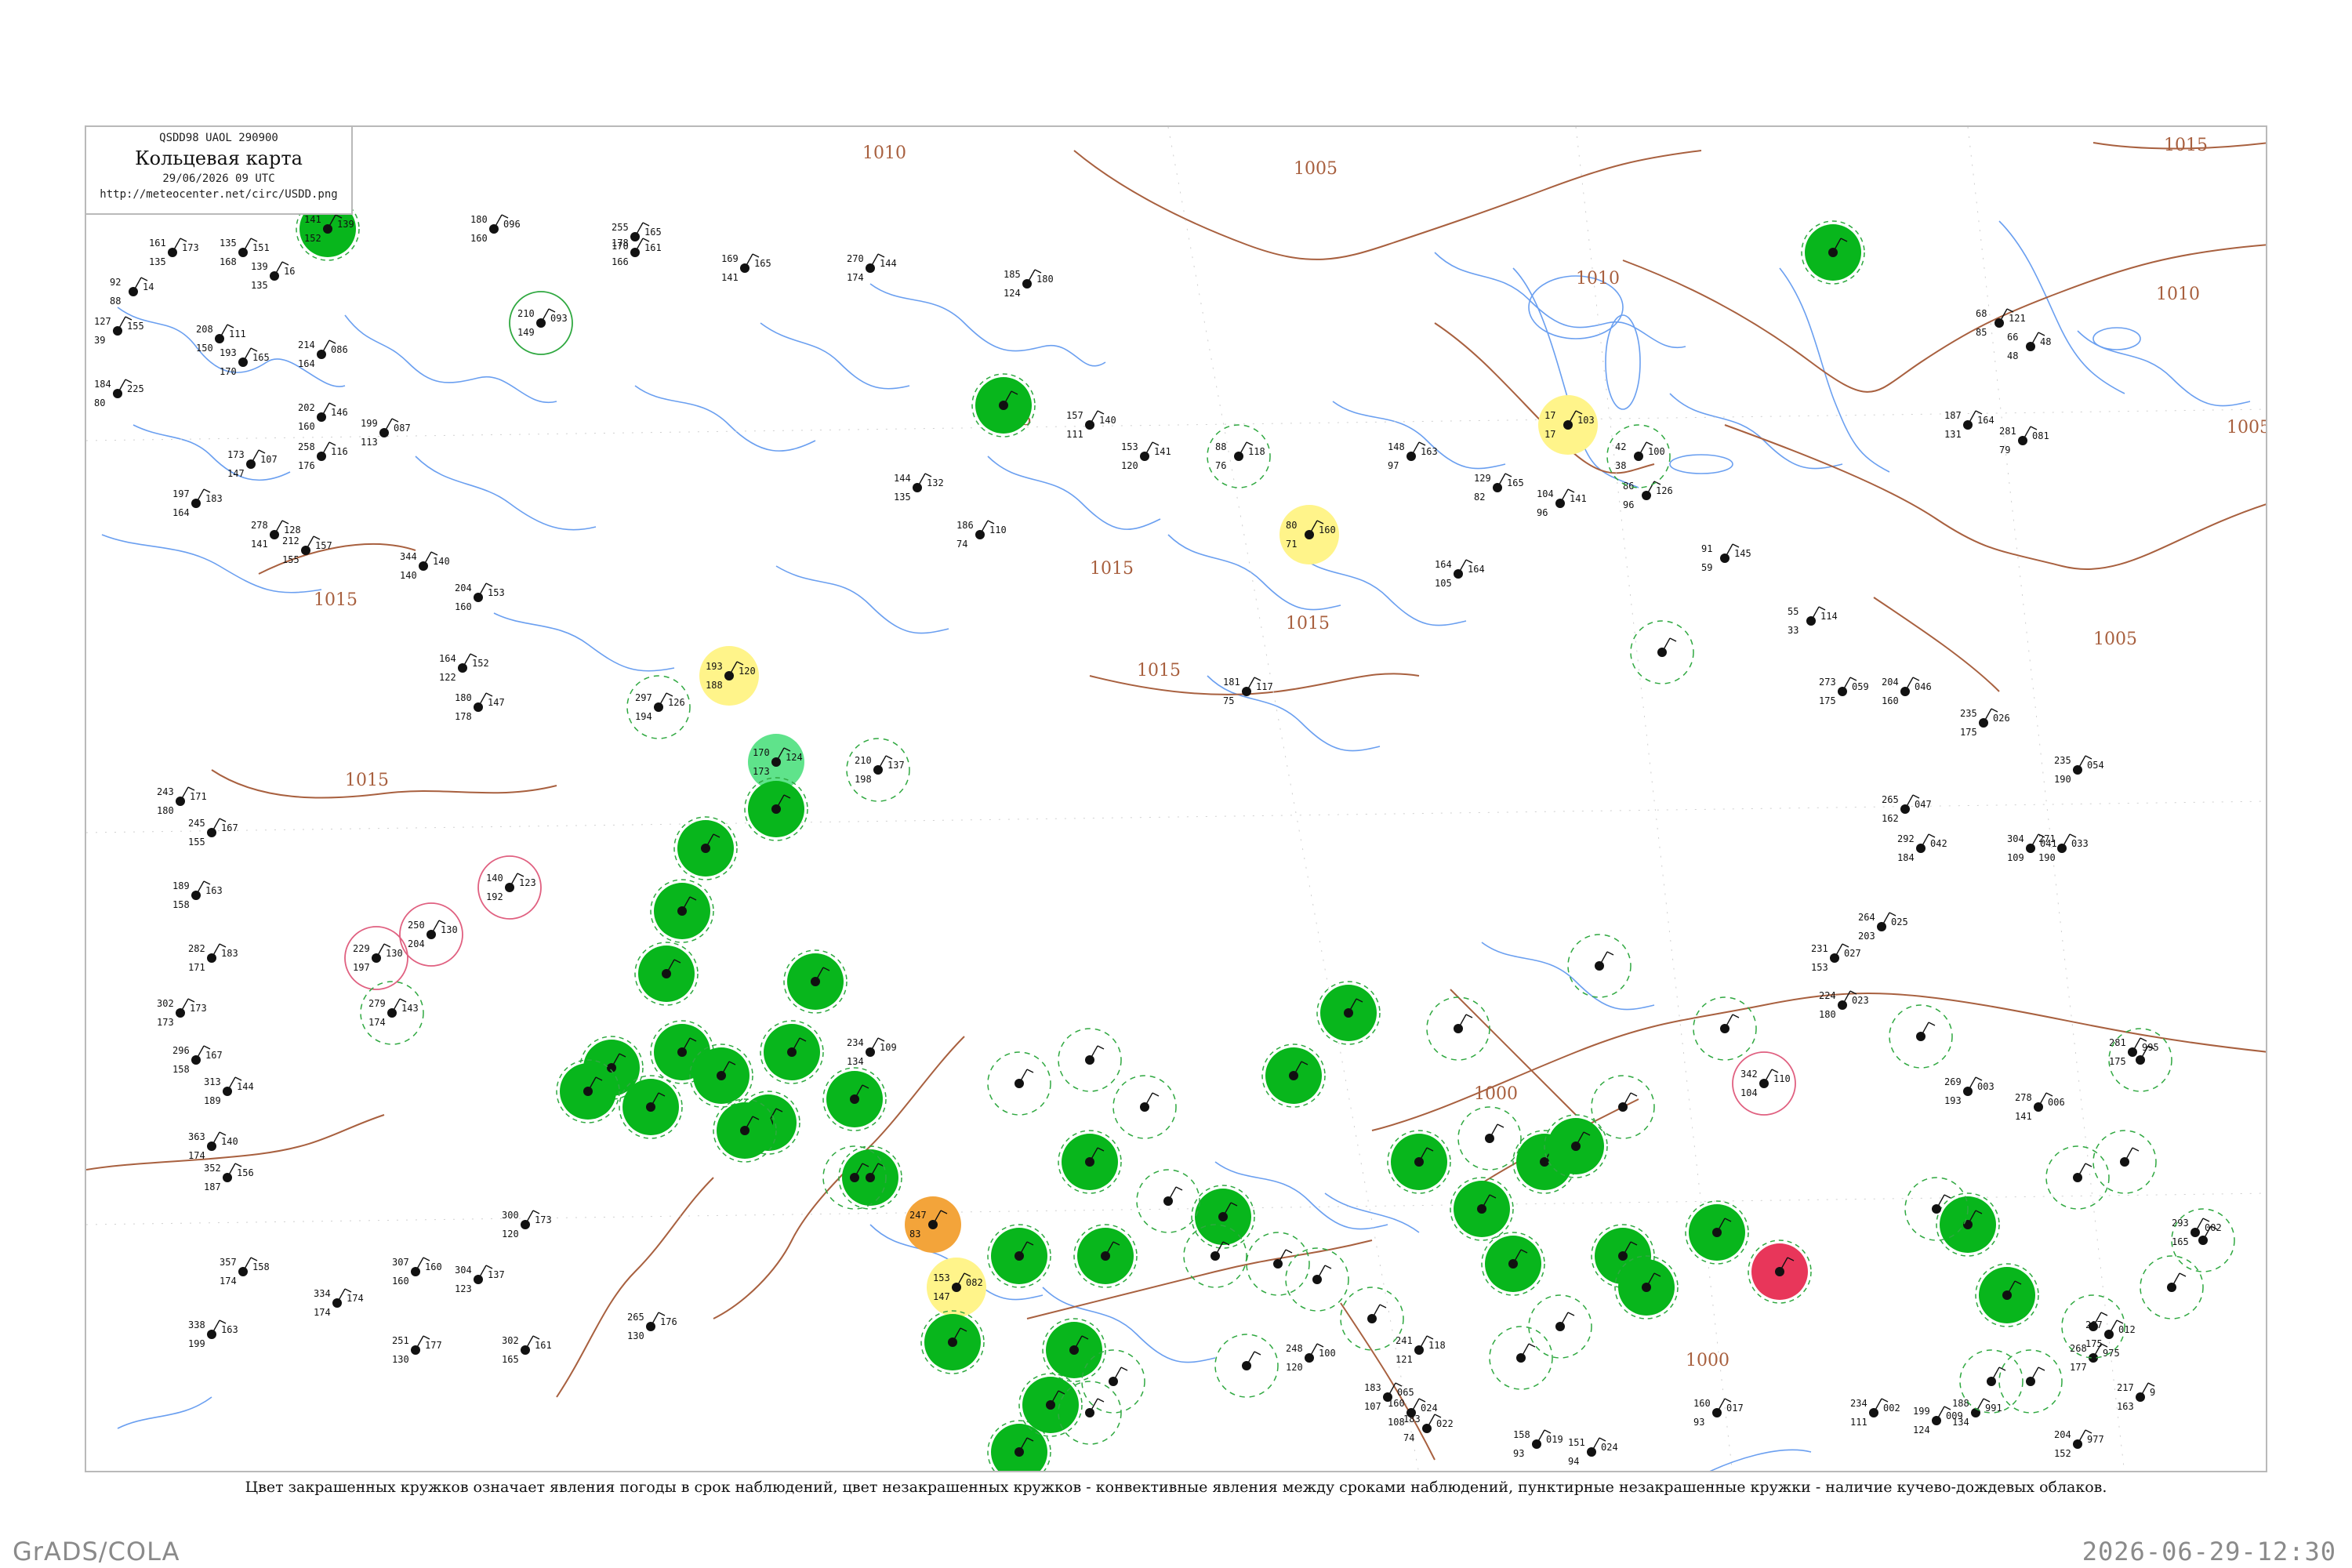  I want to click on station-plain: 169 165 141, so click(746, 268).